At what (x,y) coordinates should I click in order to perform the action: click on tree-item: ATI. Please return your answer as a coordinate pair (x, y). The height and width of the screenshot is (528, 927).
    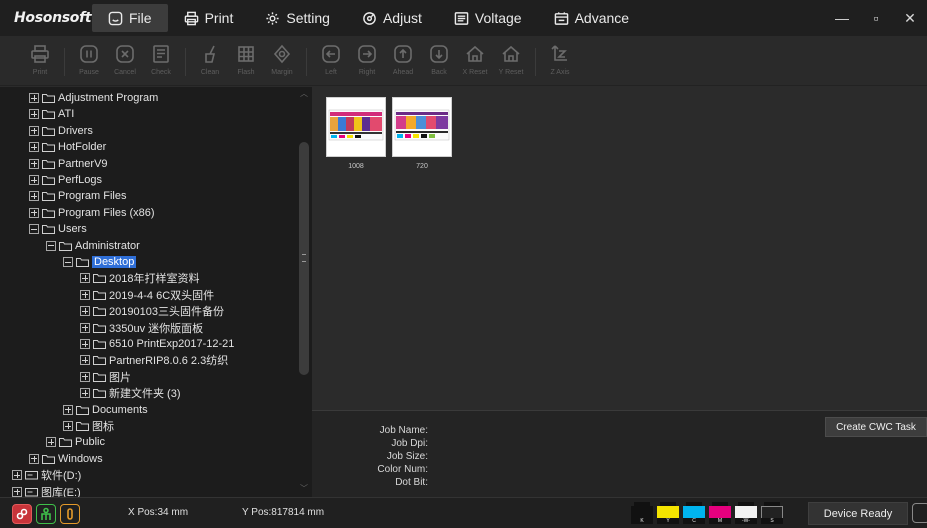
    Looking at the image, I should click on (51, 114).